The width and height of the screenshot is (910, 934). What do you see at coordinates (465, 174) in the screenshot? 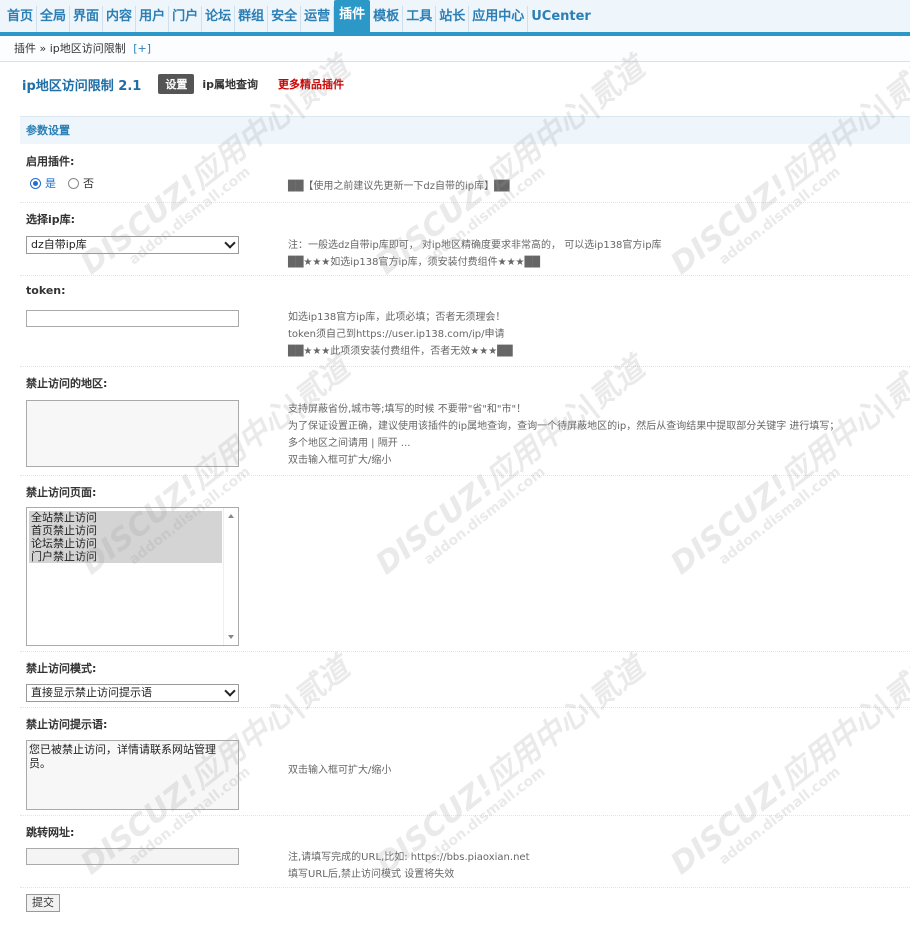
I see `row-enable-plugin: 启用插件: 是 否 ██【使用之前建议先更新一下dz自带的ip库】██` at bounding box center [465, 174].